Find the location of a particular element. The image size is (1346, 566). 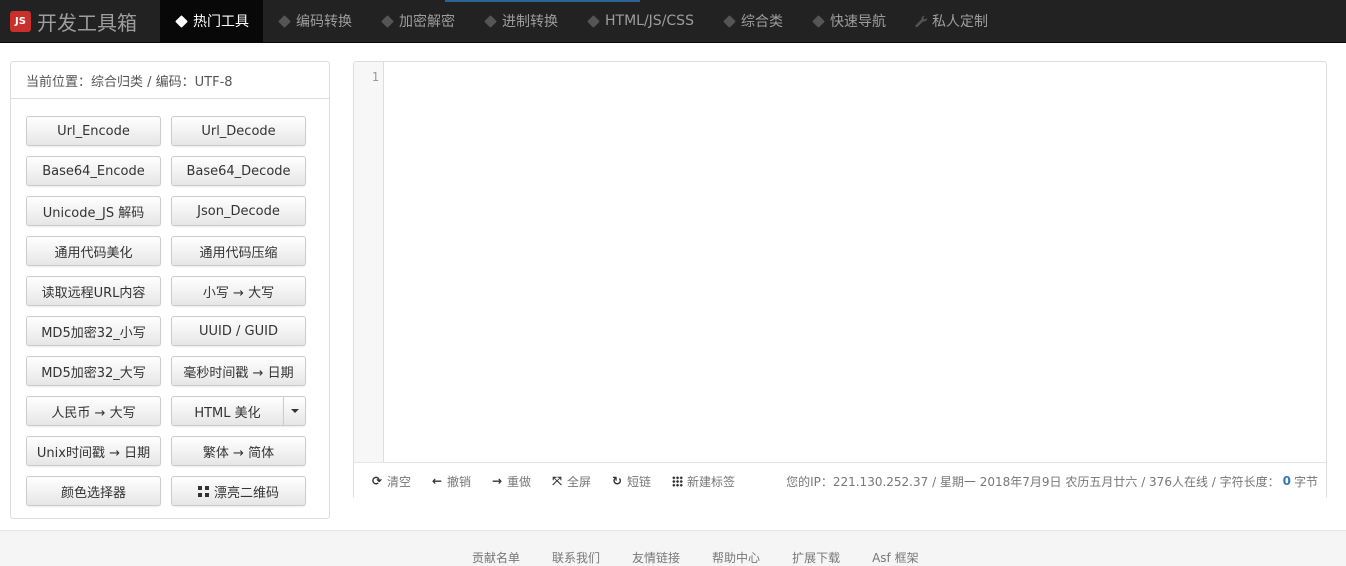

read-remote-url-button: 读取远程URL内容 is located at coordinates (93, 291).